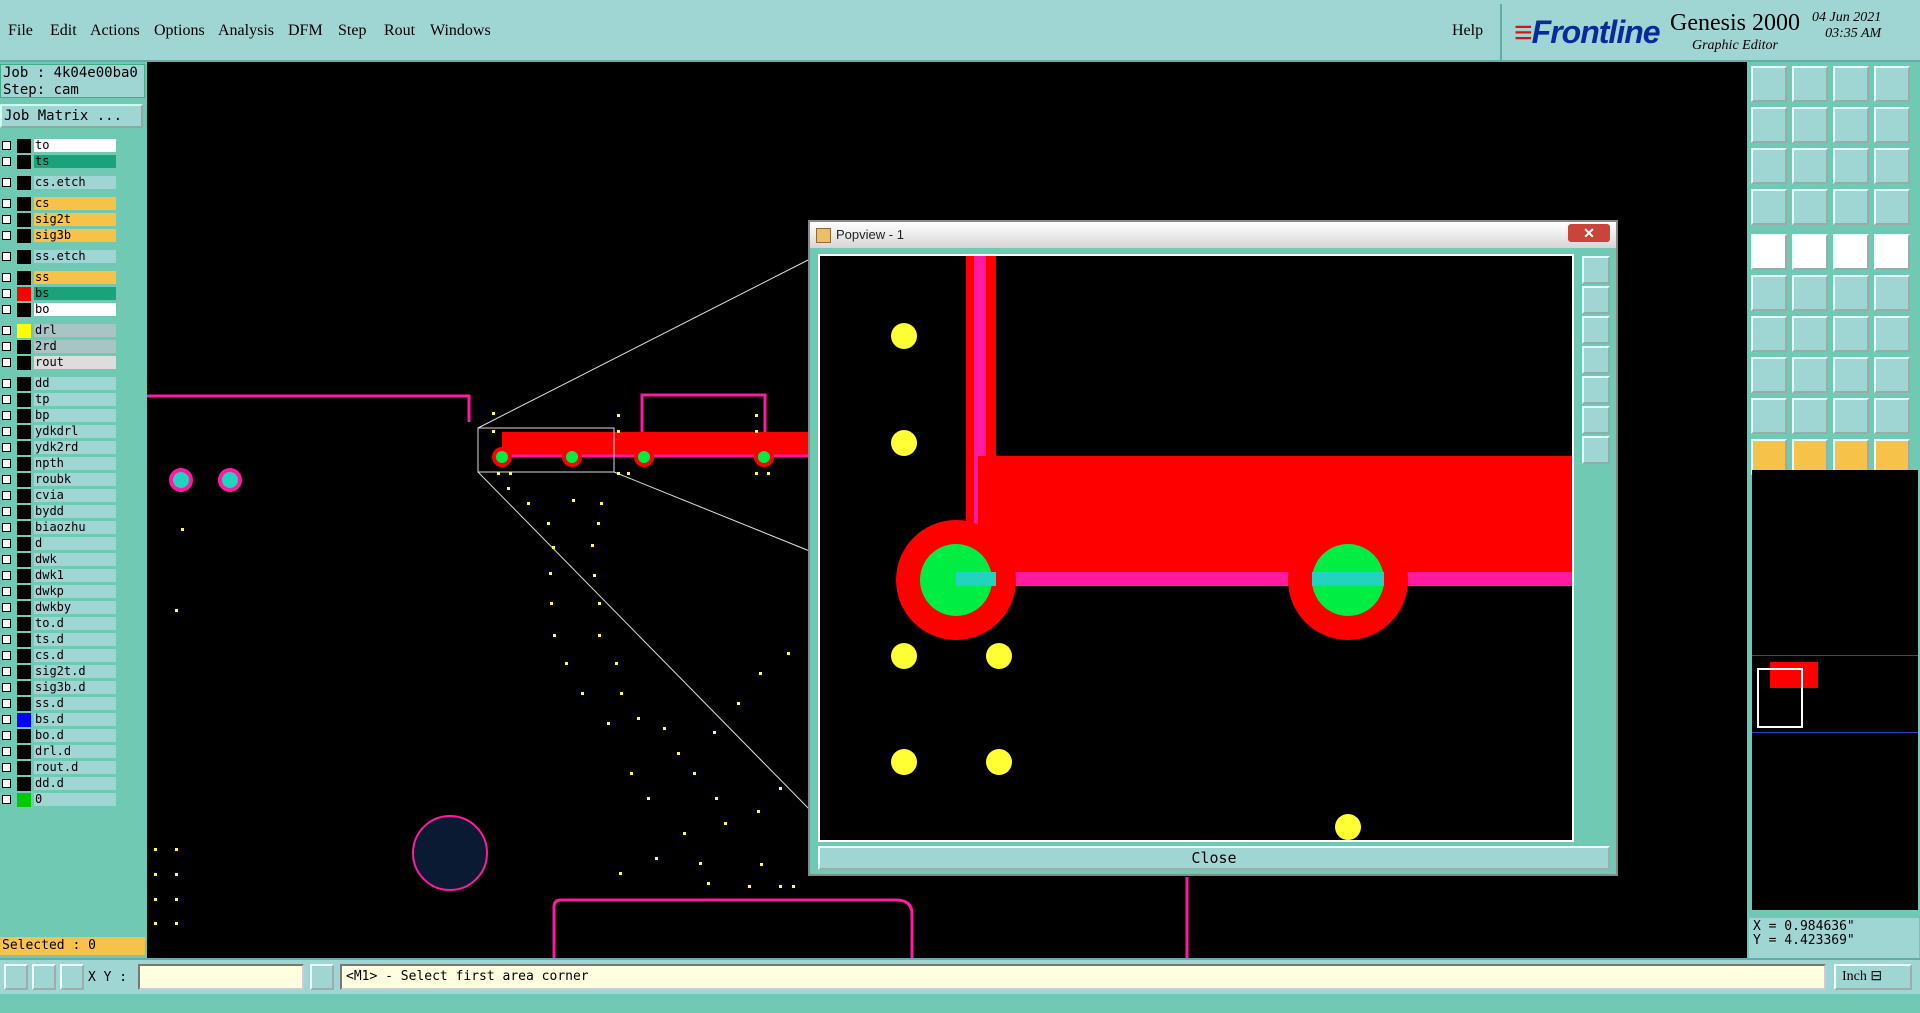 The width and height of the screenshot is (1920, 1013). I want to click on layer-row: ts.d, so click(59, 640).